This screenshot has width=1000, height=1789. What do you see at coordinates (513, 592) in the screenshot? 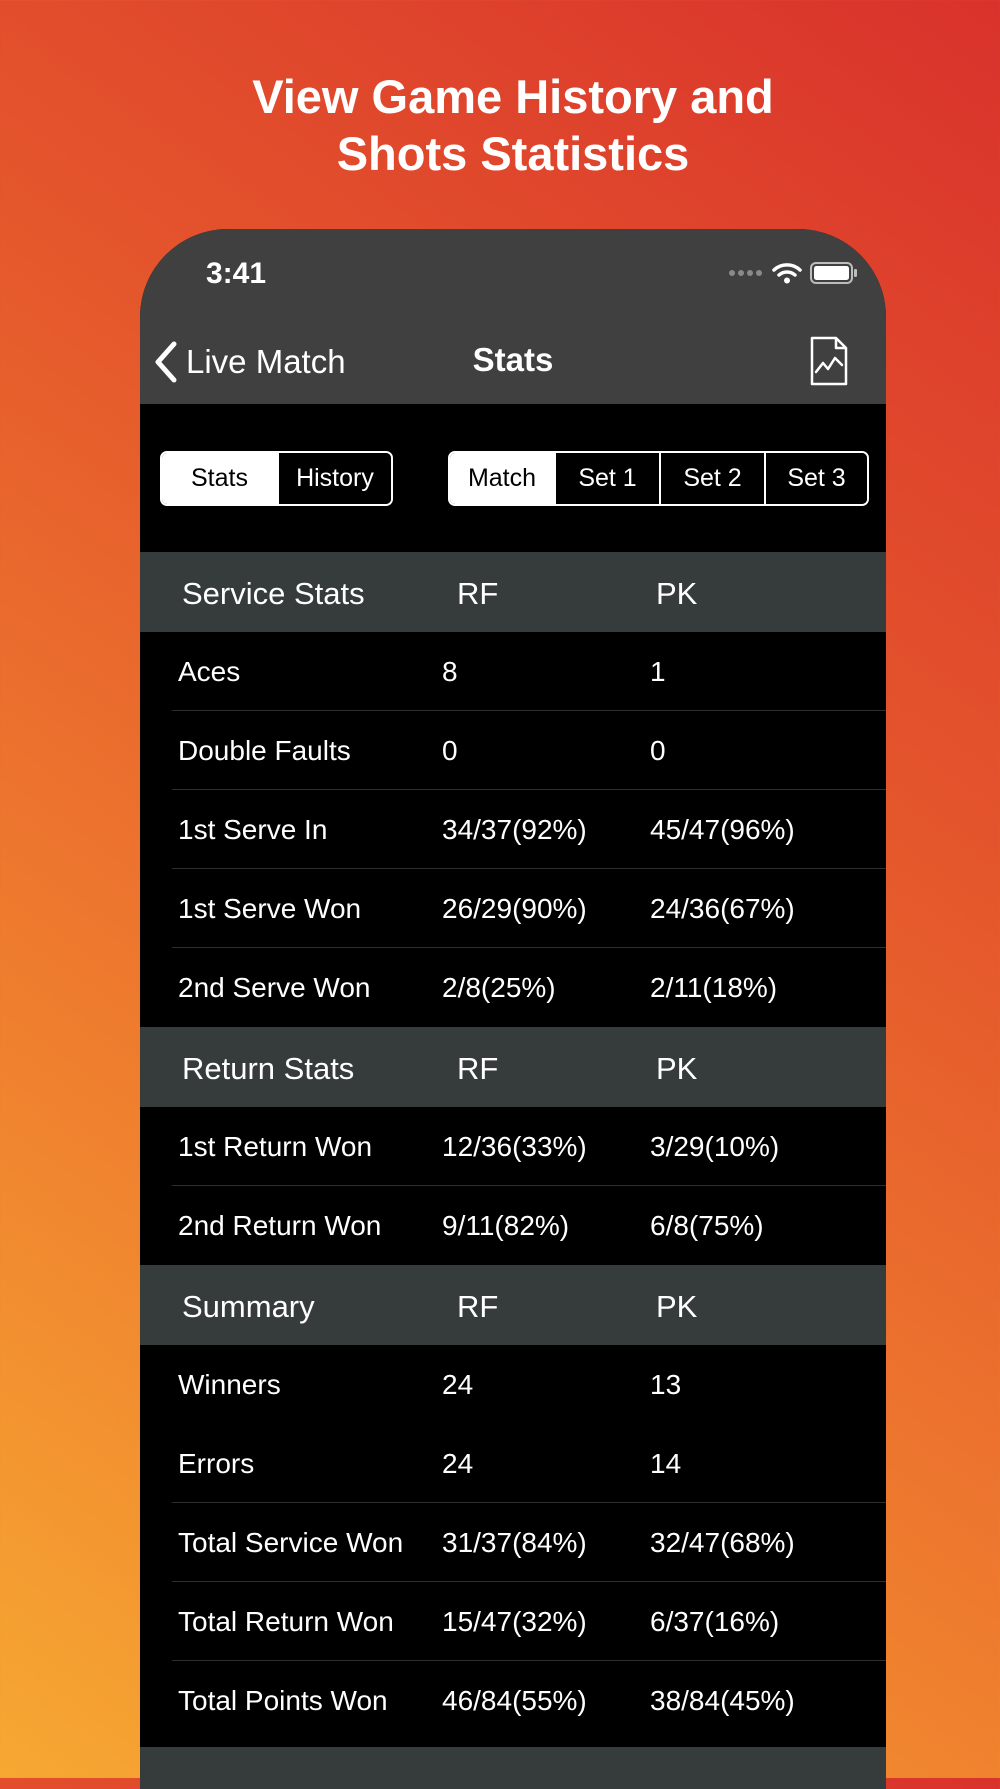
I see `section-header-service: Service Stats RF PK` at bounding box center [513, 592].